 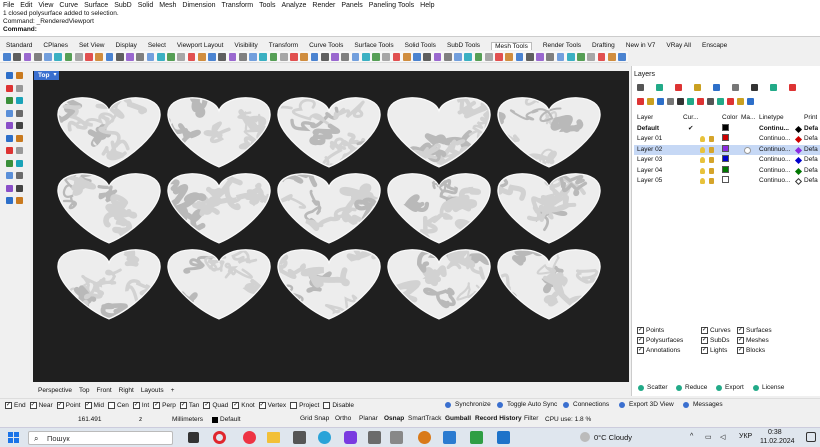 I want to click on column-header: Print, so click(x=810, y=118).